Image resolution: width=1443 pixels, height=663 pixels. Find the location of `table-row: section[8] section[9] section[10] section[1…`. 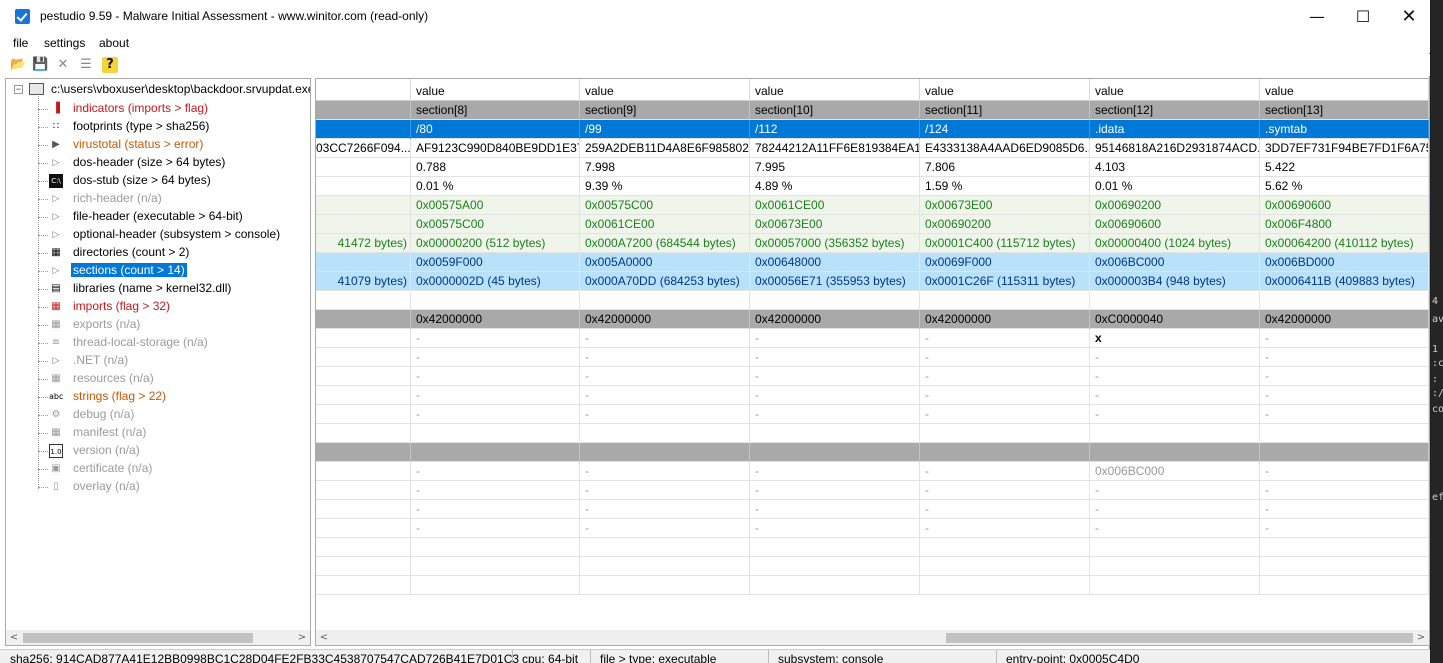

table-row: section[8] section[9] section[10] section[1… is located at coordinates (872, 110).